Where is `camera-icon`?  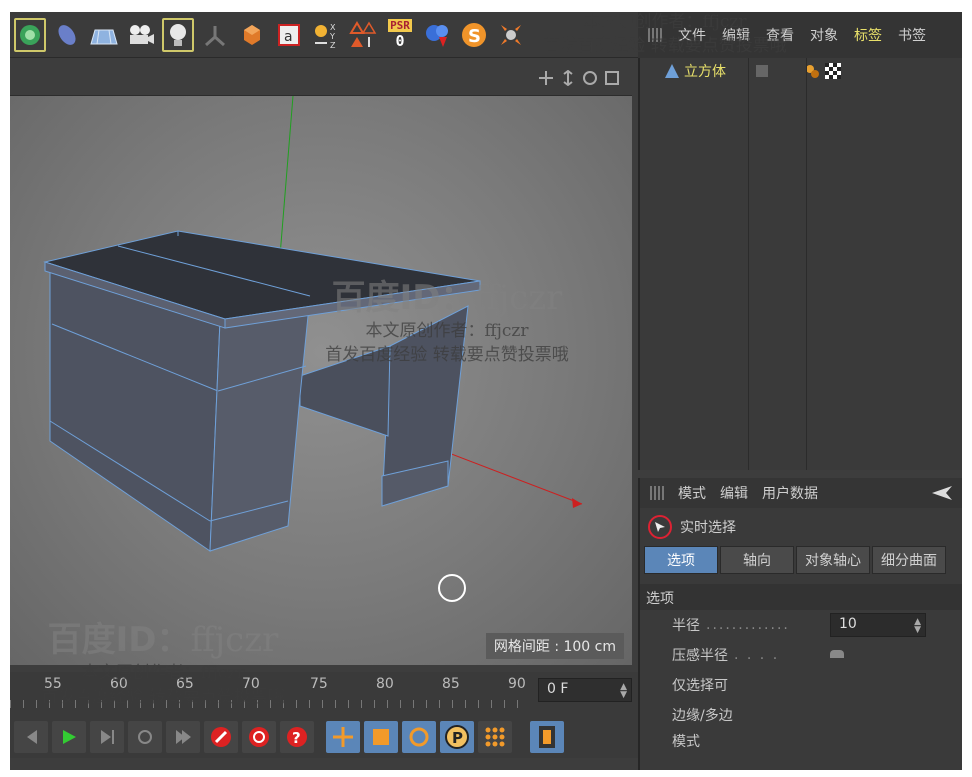
camera-icon is located at coordinates (141, 35).